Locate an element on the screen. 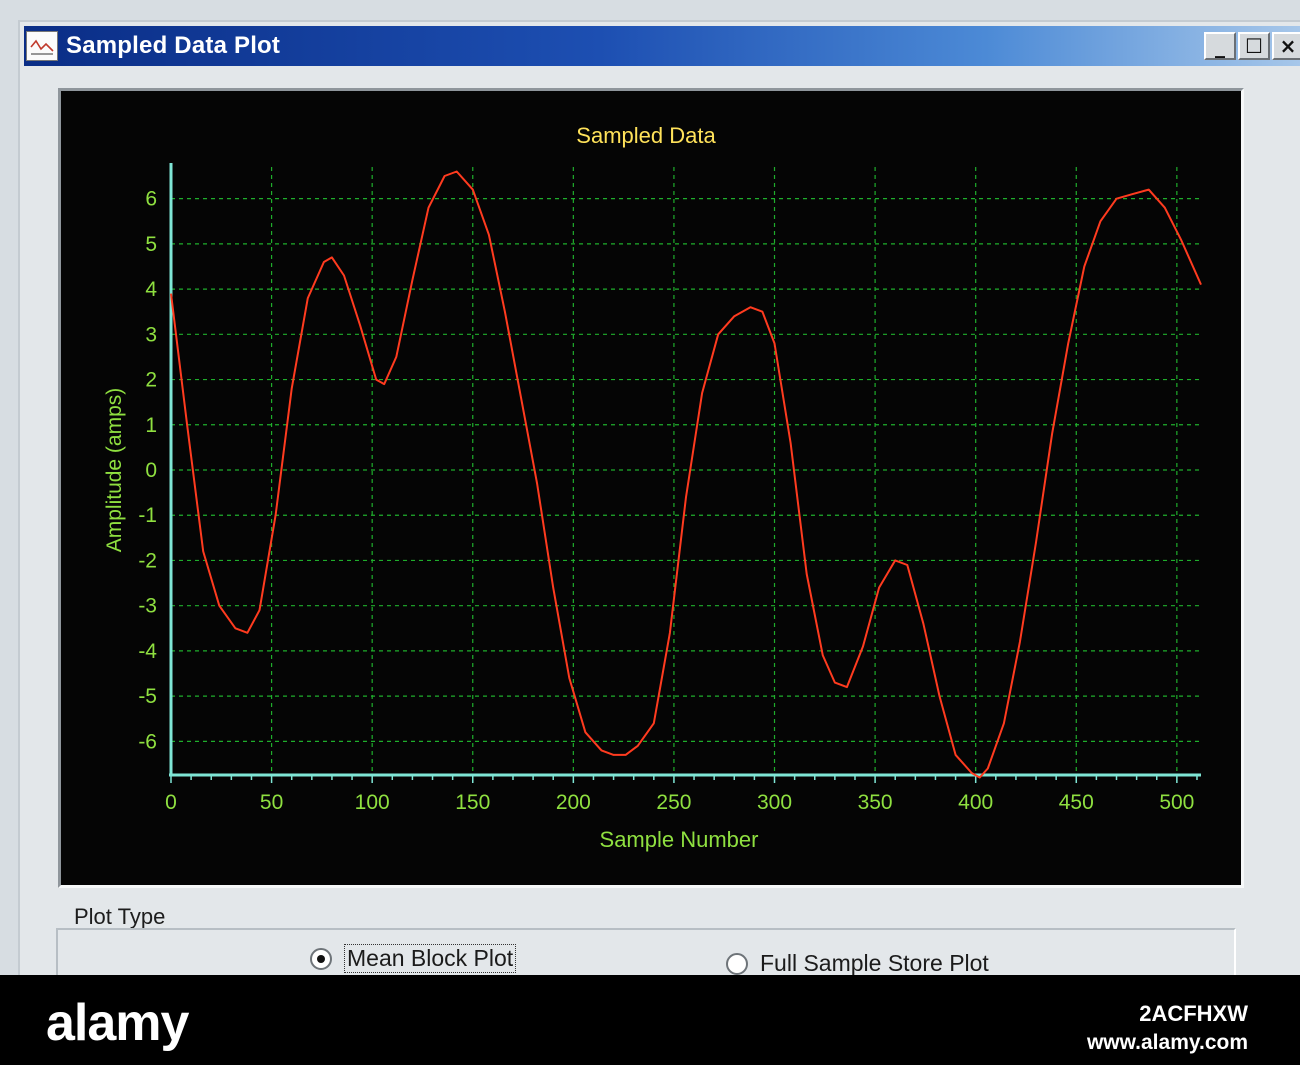 The height and width of the screenshot is (1065, 1300). x-tick-label: 300 is located at coordinates (774, 802).